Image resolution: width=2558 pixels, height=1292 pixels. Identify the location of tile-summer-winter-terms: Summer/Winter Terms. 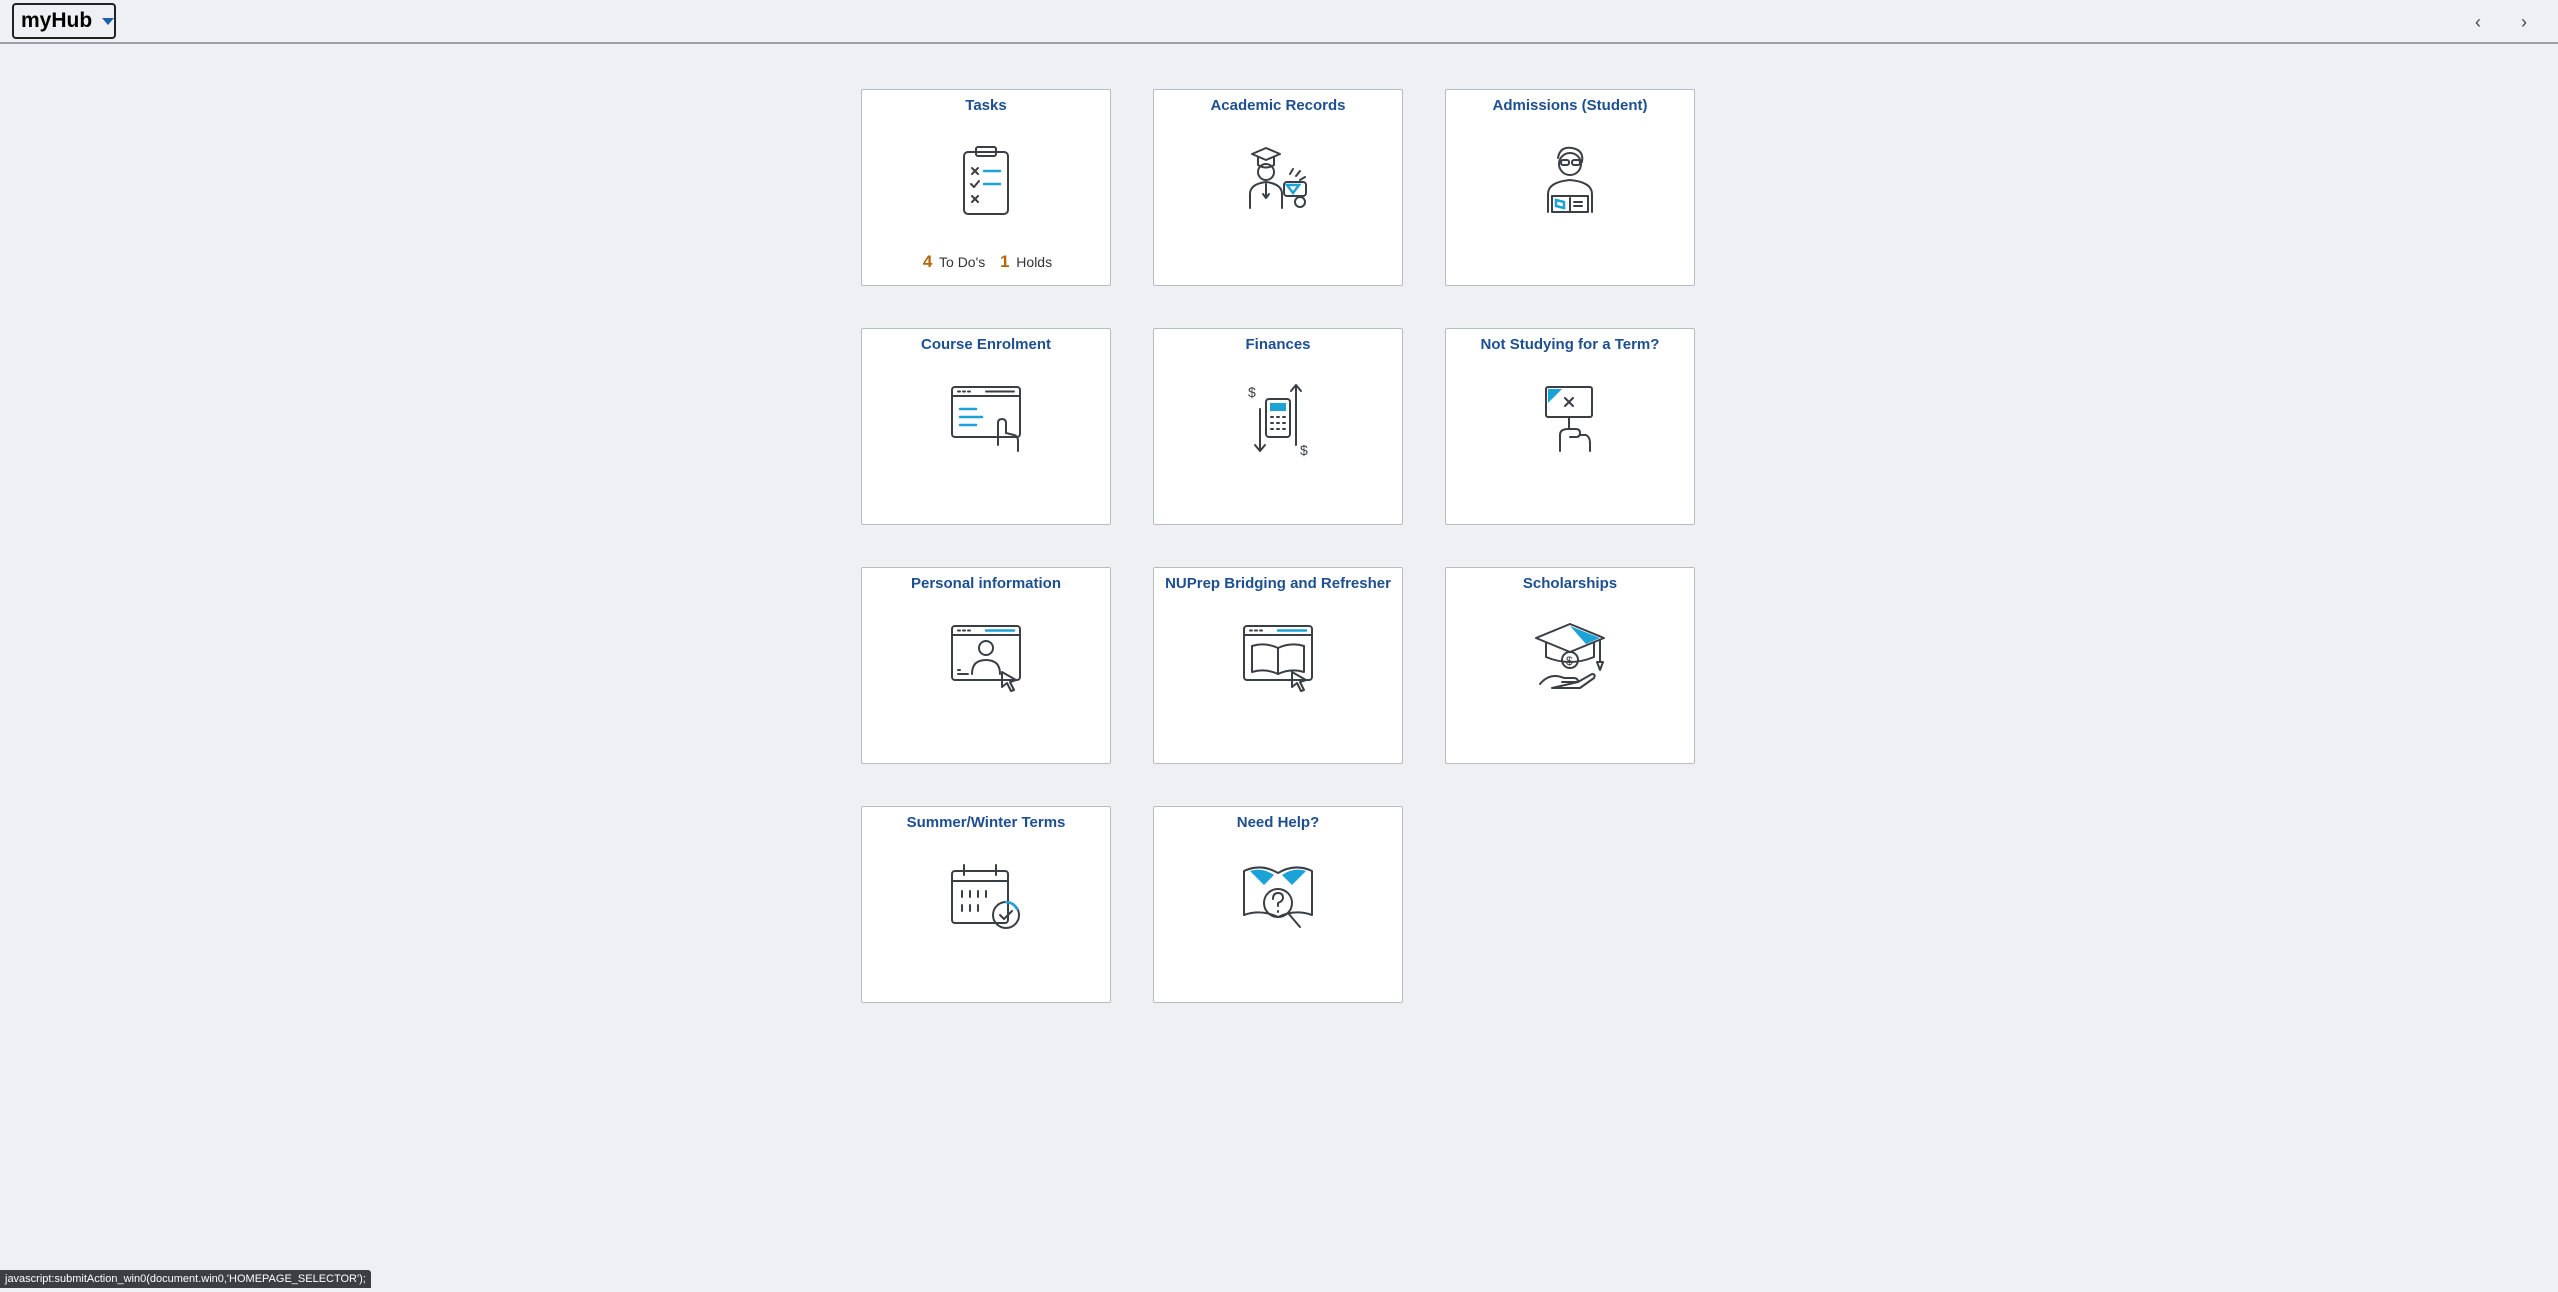
(986, 904).